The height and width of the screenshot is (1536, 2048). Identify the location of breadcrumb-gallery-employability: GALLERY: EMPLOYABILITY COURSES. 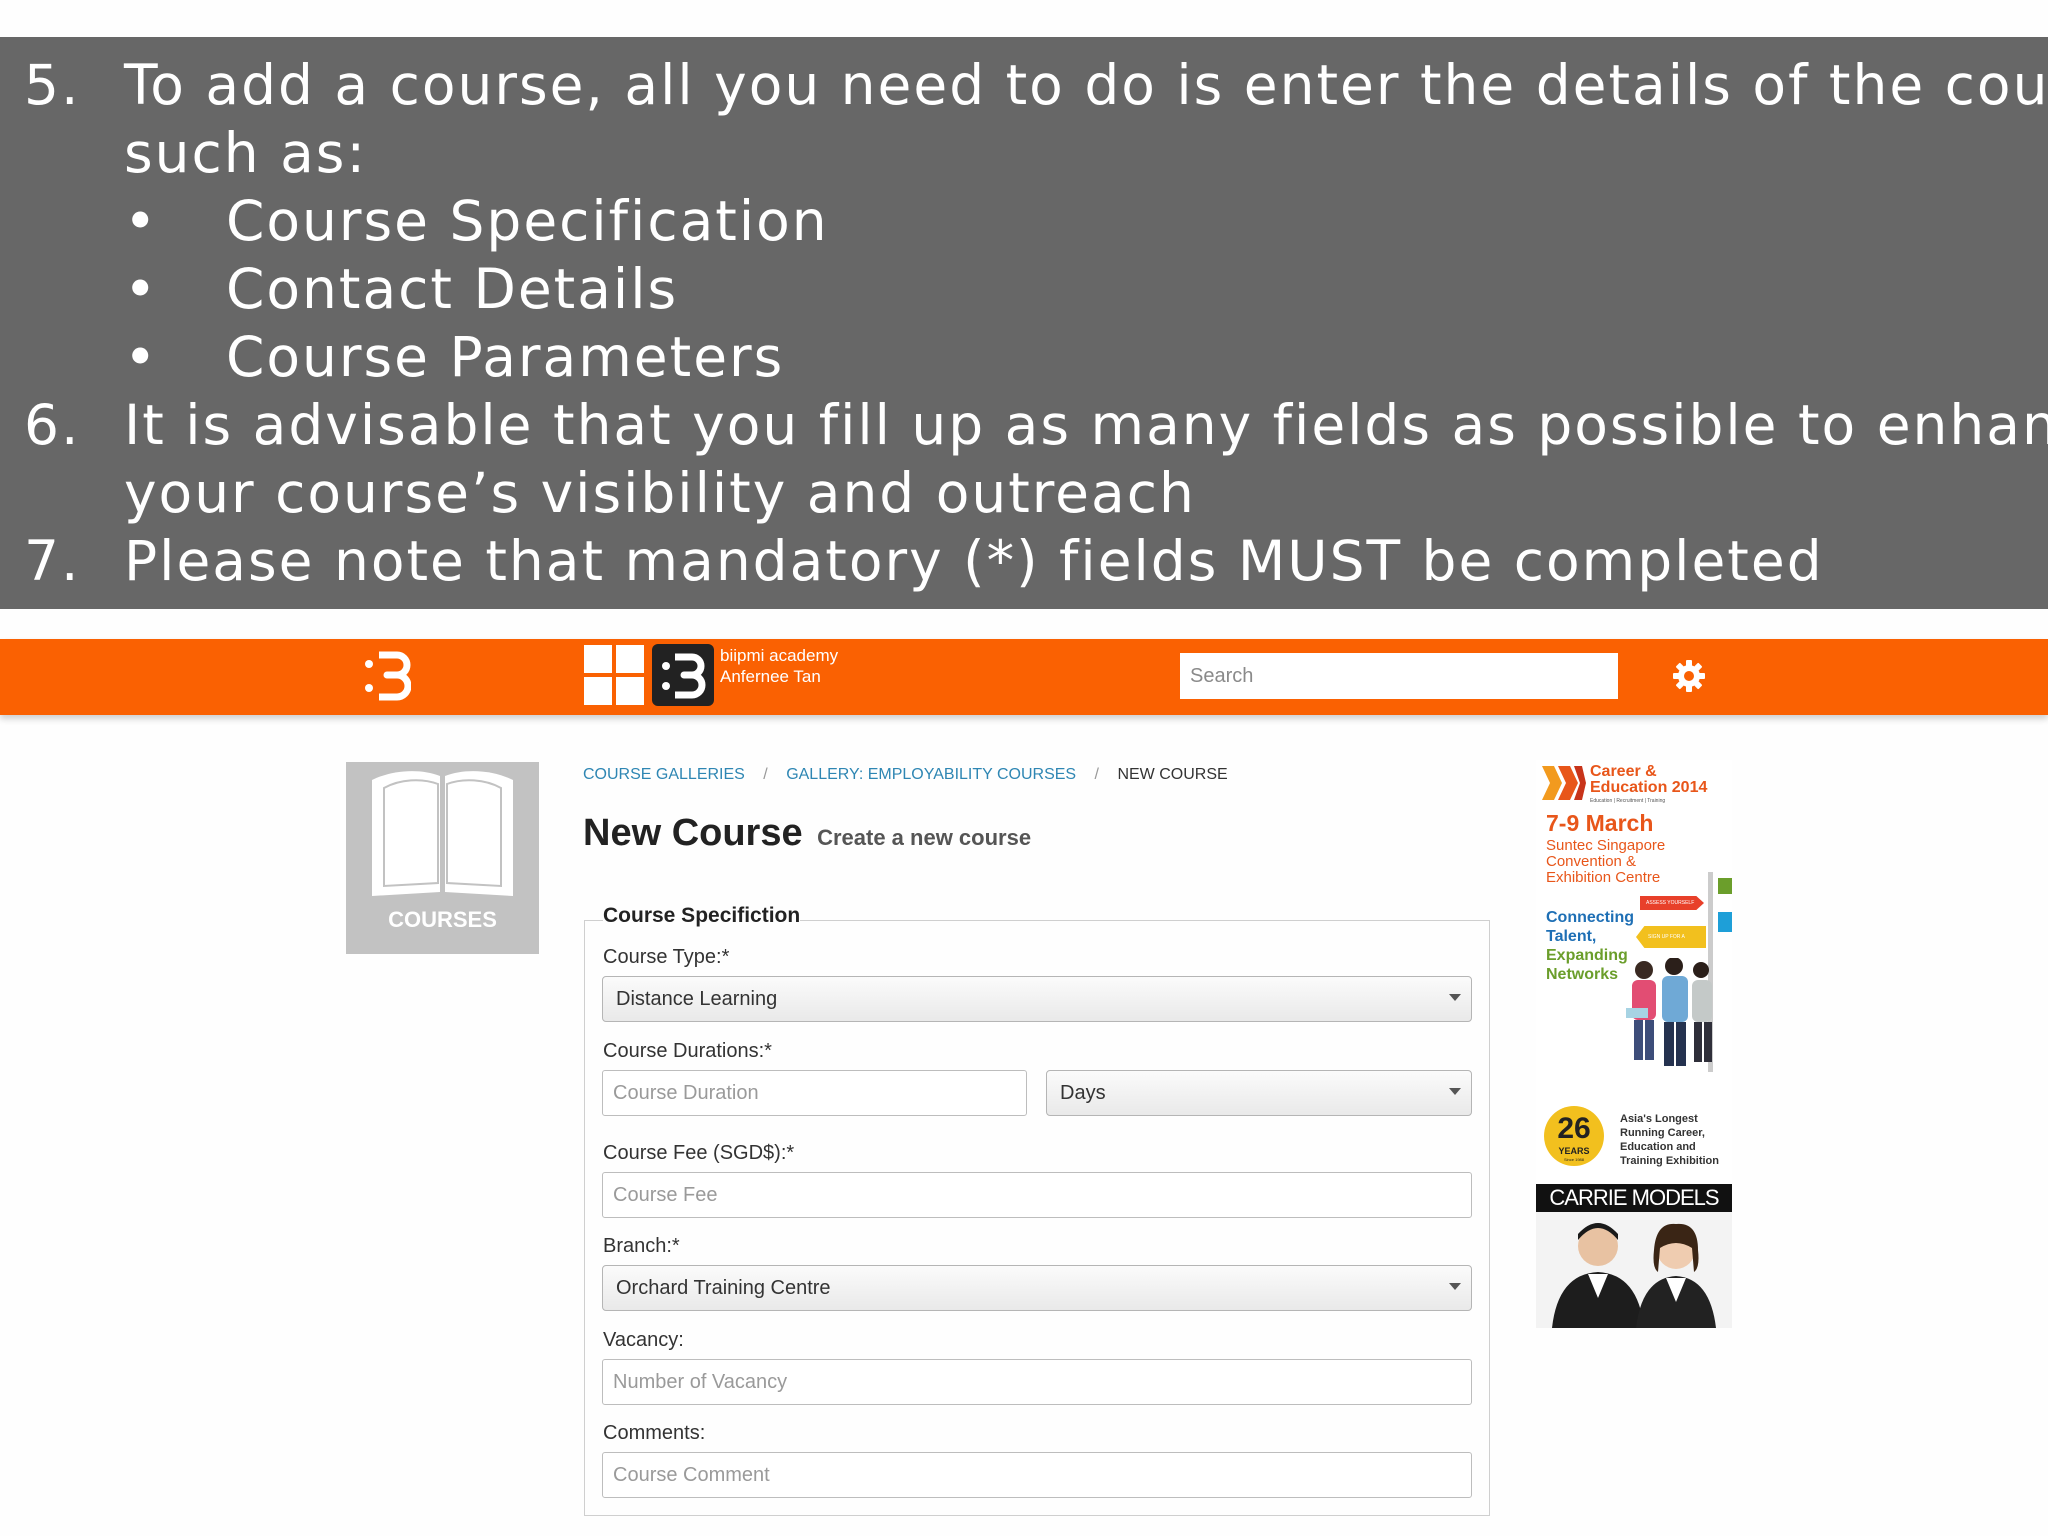
(931, 774).